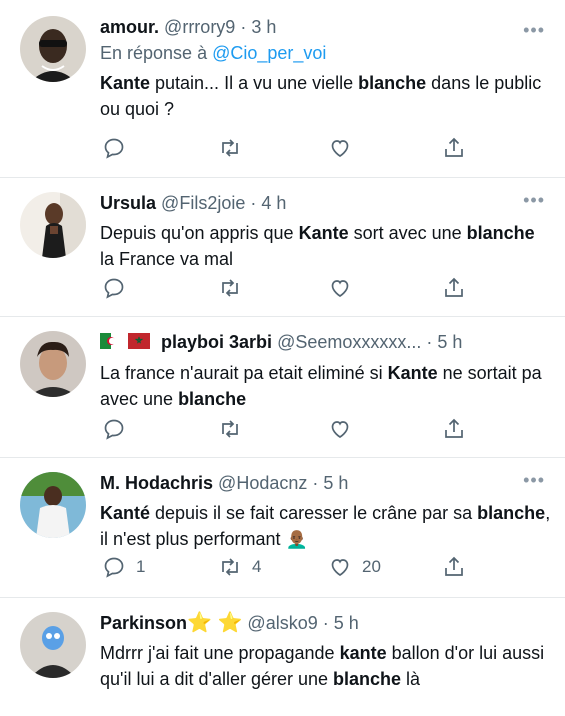 Image resolution: width=565 pixels, height=716 pixels. I want to click on user-name: amour., so click(129, 27).